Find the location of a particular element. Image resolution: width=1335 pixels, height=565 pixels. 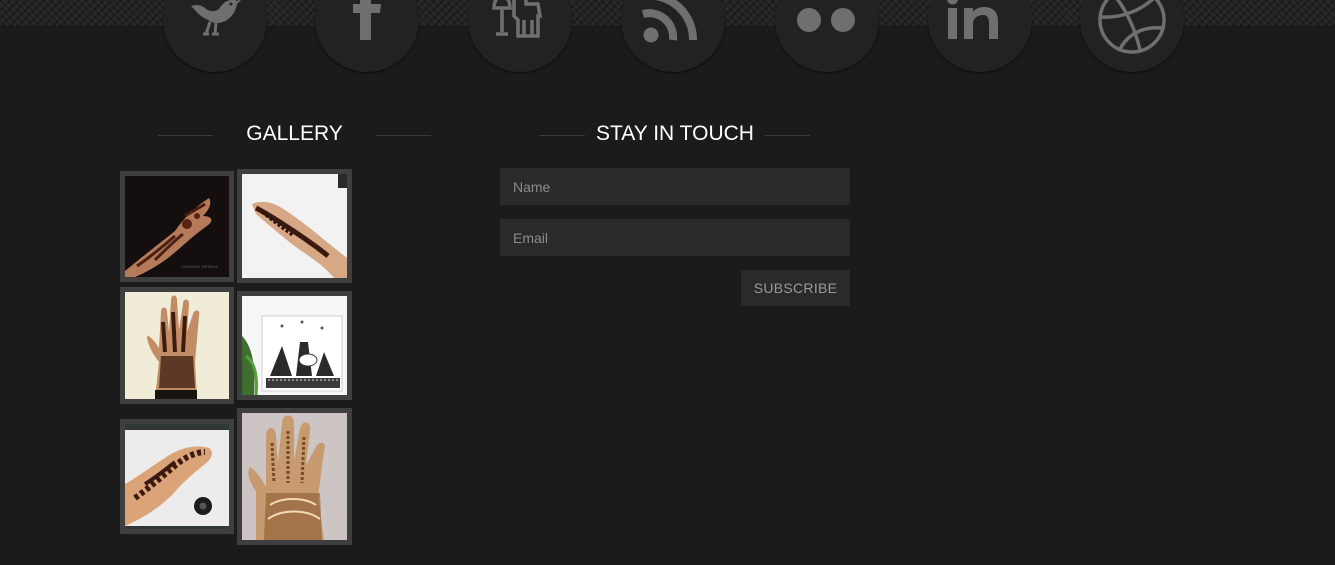

dribbble-icon is located at coordinates (1132, 27).